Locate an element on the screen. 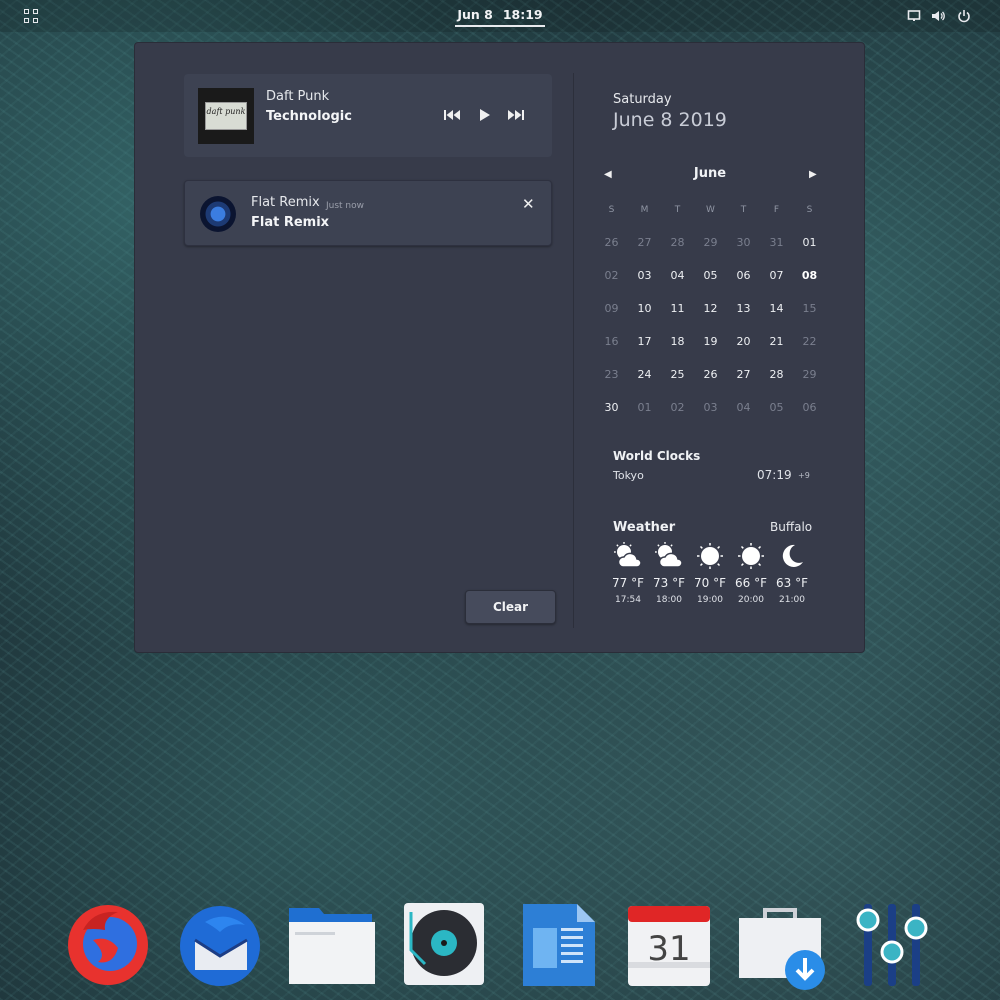 This screenshot has width=1000, height=1000. music-player-icon is located at coordinates (446, 945).